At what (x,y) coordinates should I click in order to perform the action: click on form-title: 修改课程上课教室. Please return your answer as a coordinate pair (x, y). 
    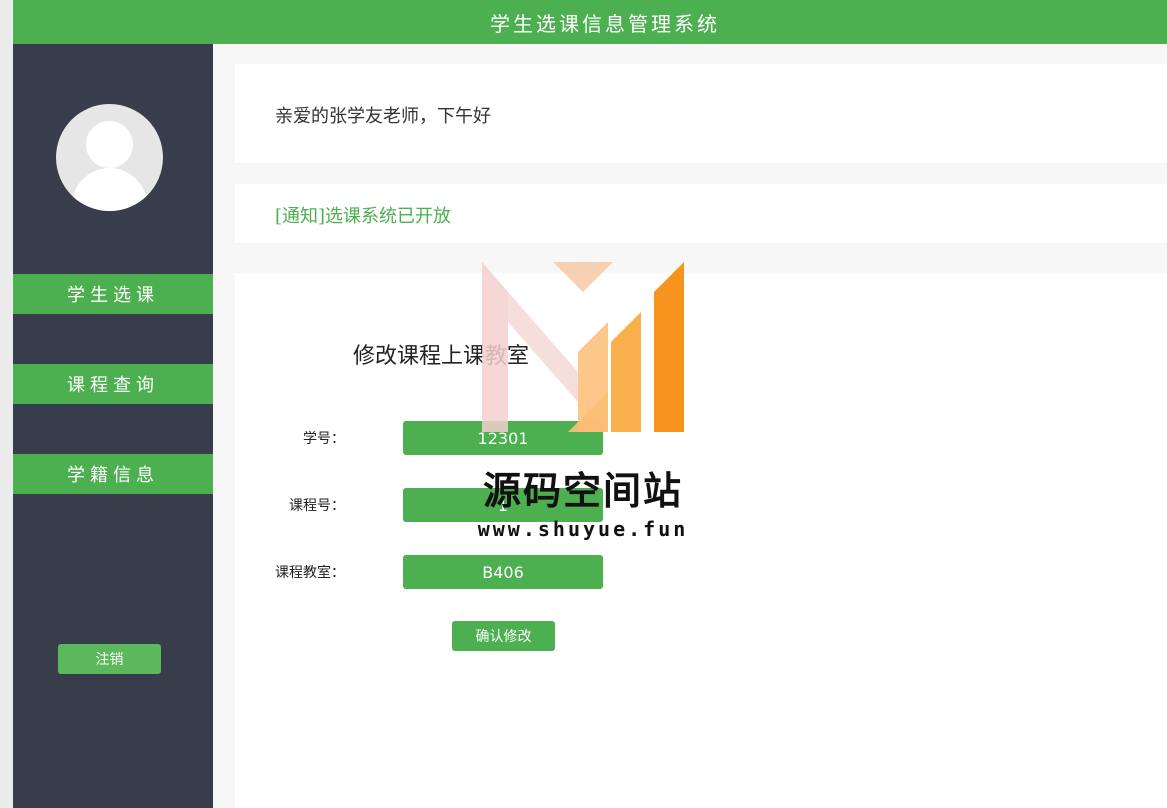
    Looking at the image, I should click on (441, 356).